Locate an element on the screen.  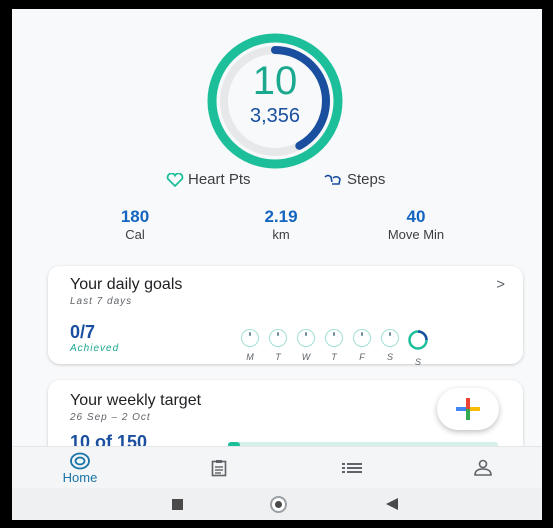
achieved-label: Achieved is located at coordinates (95, 348).